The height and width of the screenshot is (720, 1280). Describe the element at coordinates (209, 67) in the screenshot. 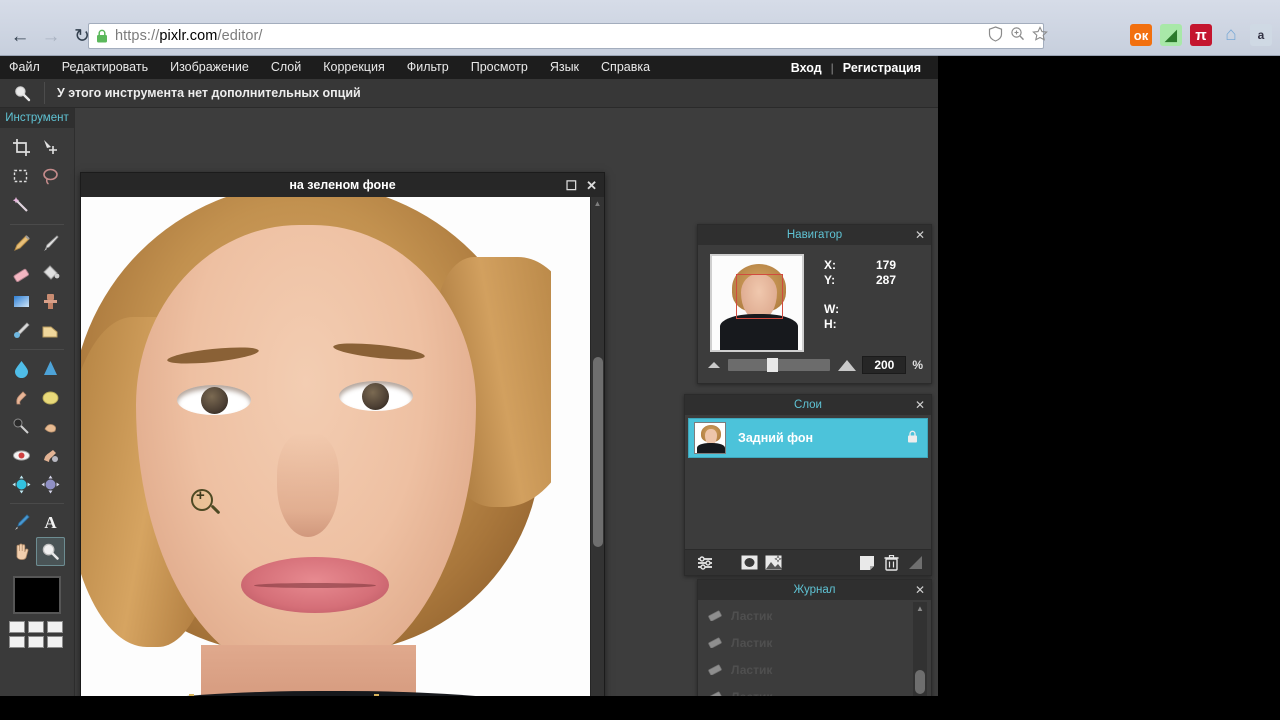

I see `menu-image: Изображение` at that location.